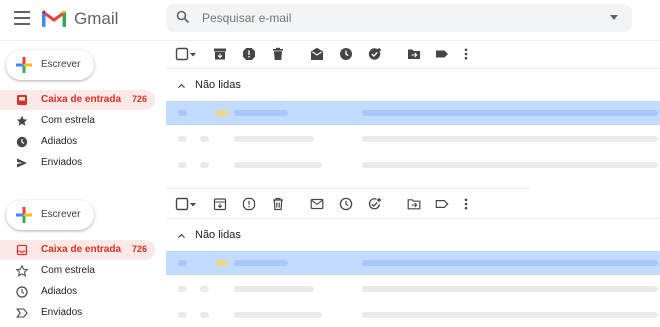  I want to click on mark-read-icon, so click(317, 54).